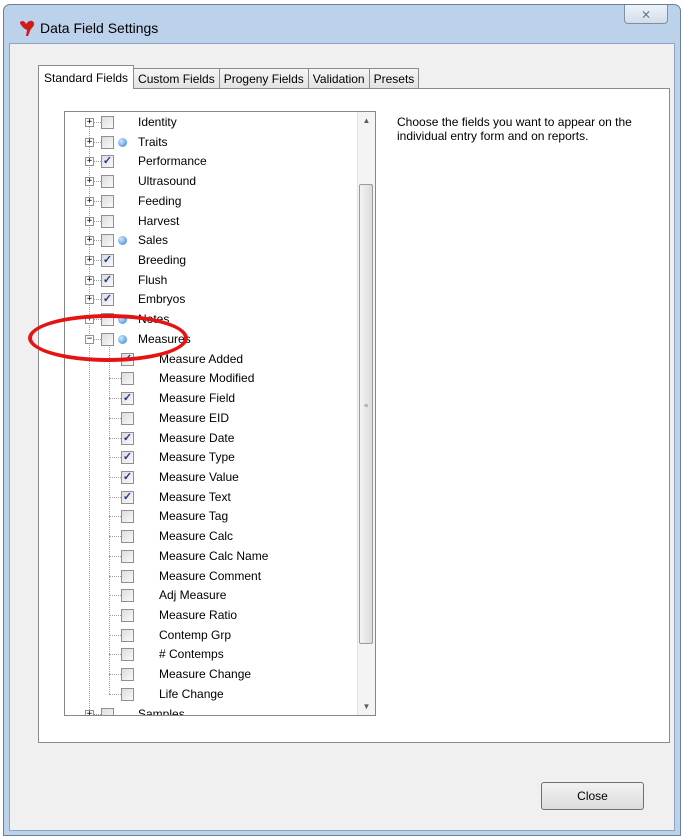  Describe the element at coordinates (212, 161) in the screenshot. I see `tree-node: + ✓ Performance` at that location.